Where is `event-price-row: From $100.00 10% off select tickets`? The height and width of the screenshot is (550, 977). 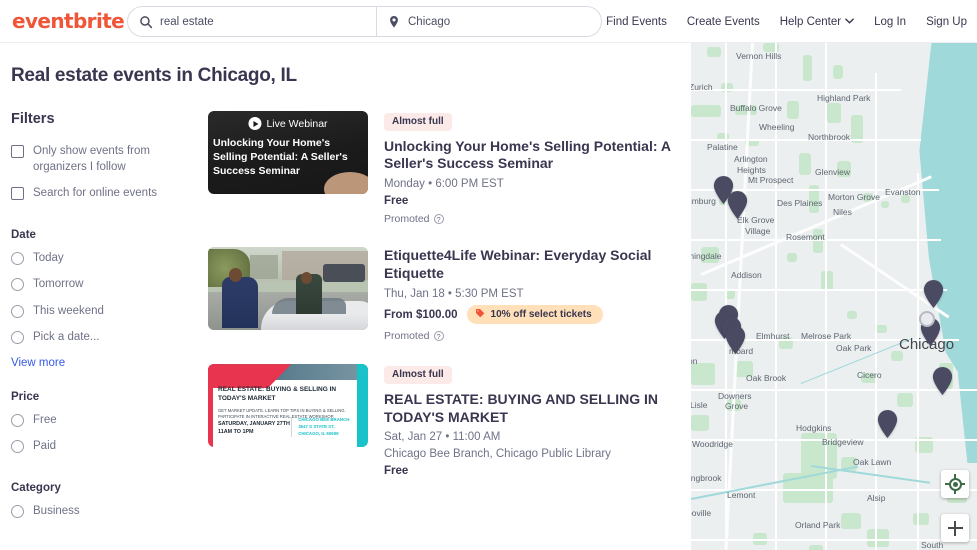 event-price-row: From $100.00 10% off select tickets is located at coordinates (533, 315).